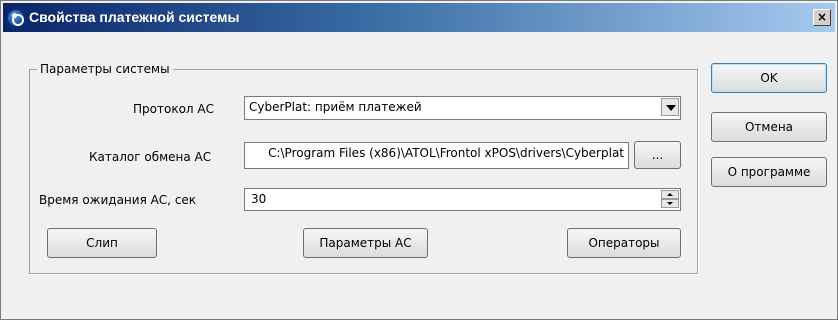  What do you see at coordinates (462, 108) in the screenshot?
I see `protocol-select: CyberPlat: приём платежей` at bounding box center [462, 108].